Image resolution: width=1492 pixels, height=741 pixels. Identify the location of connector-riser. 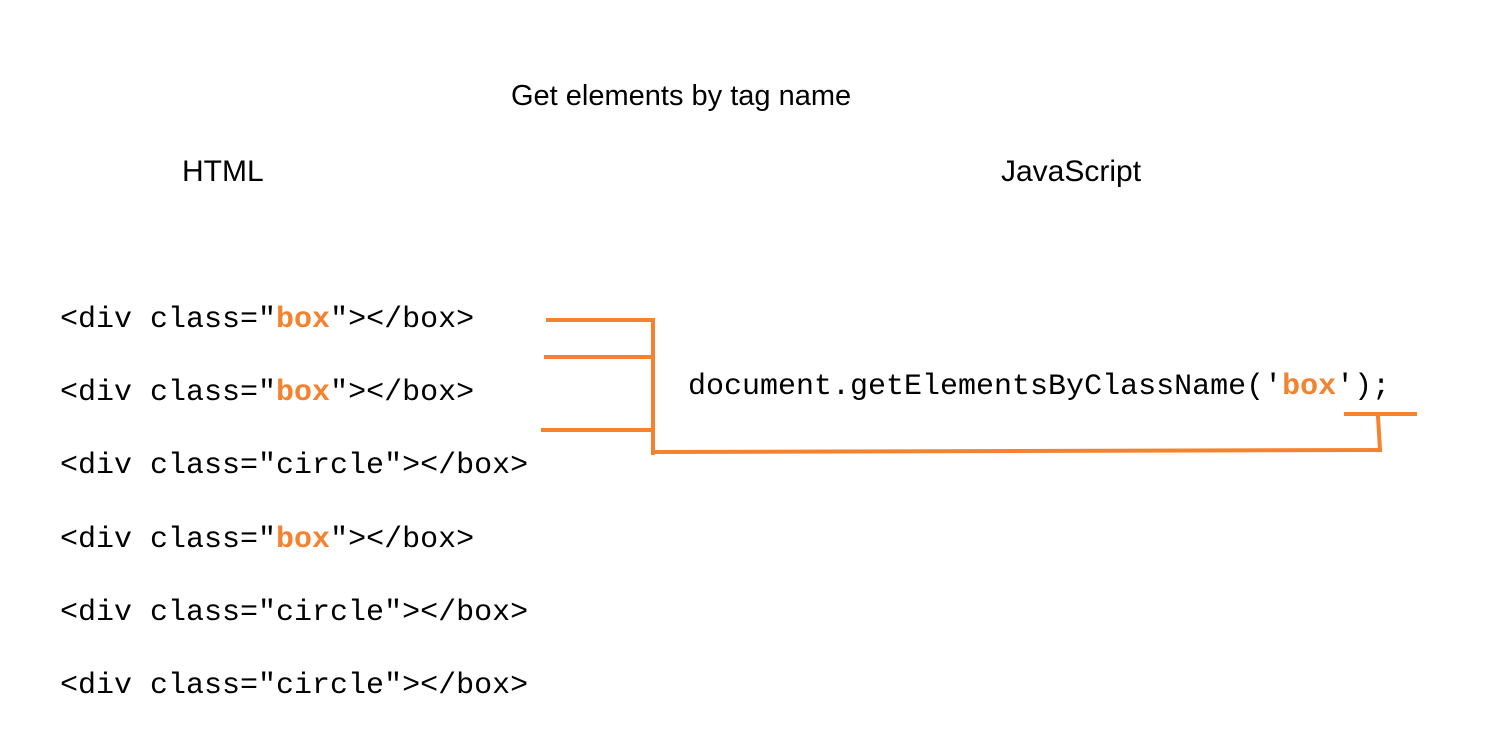
(1379, 433).